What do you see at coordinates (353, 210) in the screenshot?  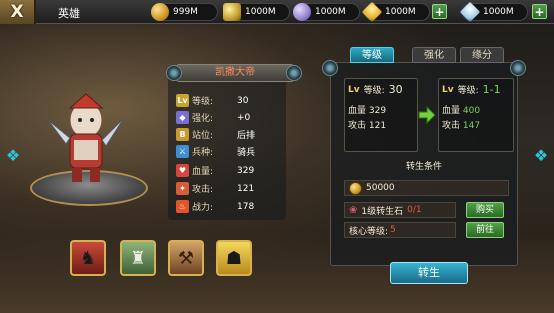 I see `rebirth-stone-icon: ❀` at bounding box center [353, 210].